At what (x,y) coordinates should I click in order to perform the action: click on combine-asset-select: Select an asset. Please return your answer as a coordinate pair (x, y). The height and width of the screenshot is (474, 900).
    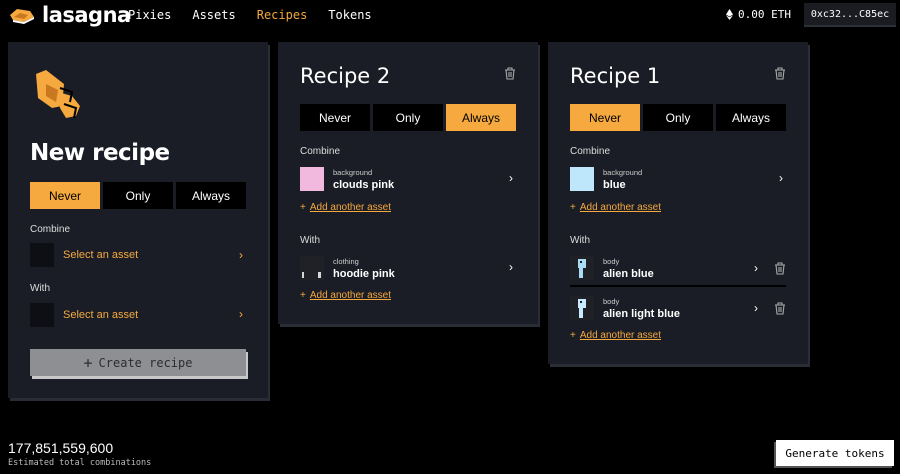
    Looking at the image, I should click on (139, 255).